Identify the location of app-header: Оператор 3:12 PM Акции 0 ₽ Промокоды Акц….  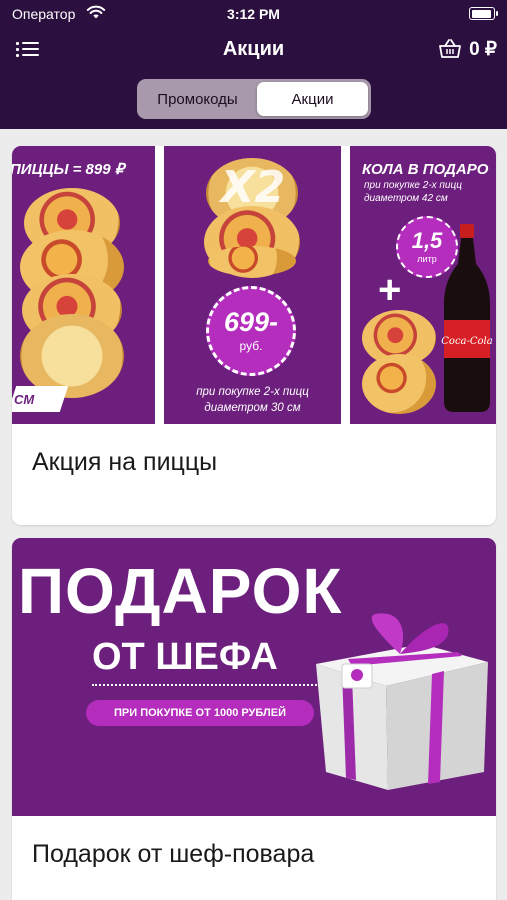
(253, 64).